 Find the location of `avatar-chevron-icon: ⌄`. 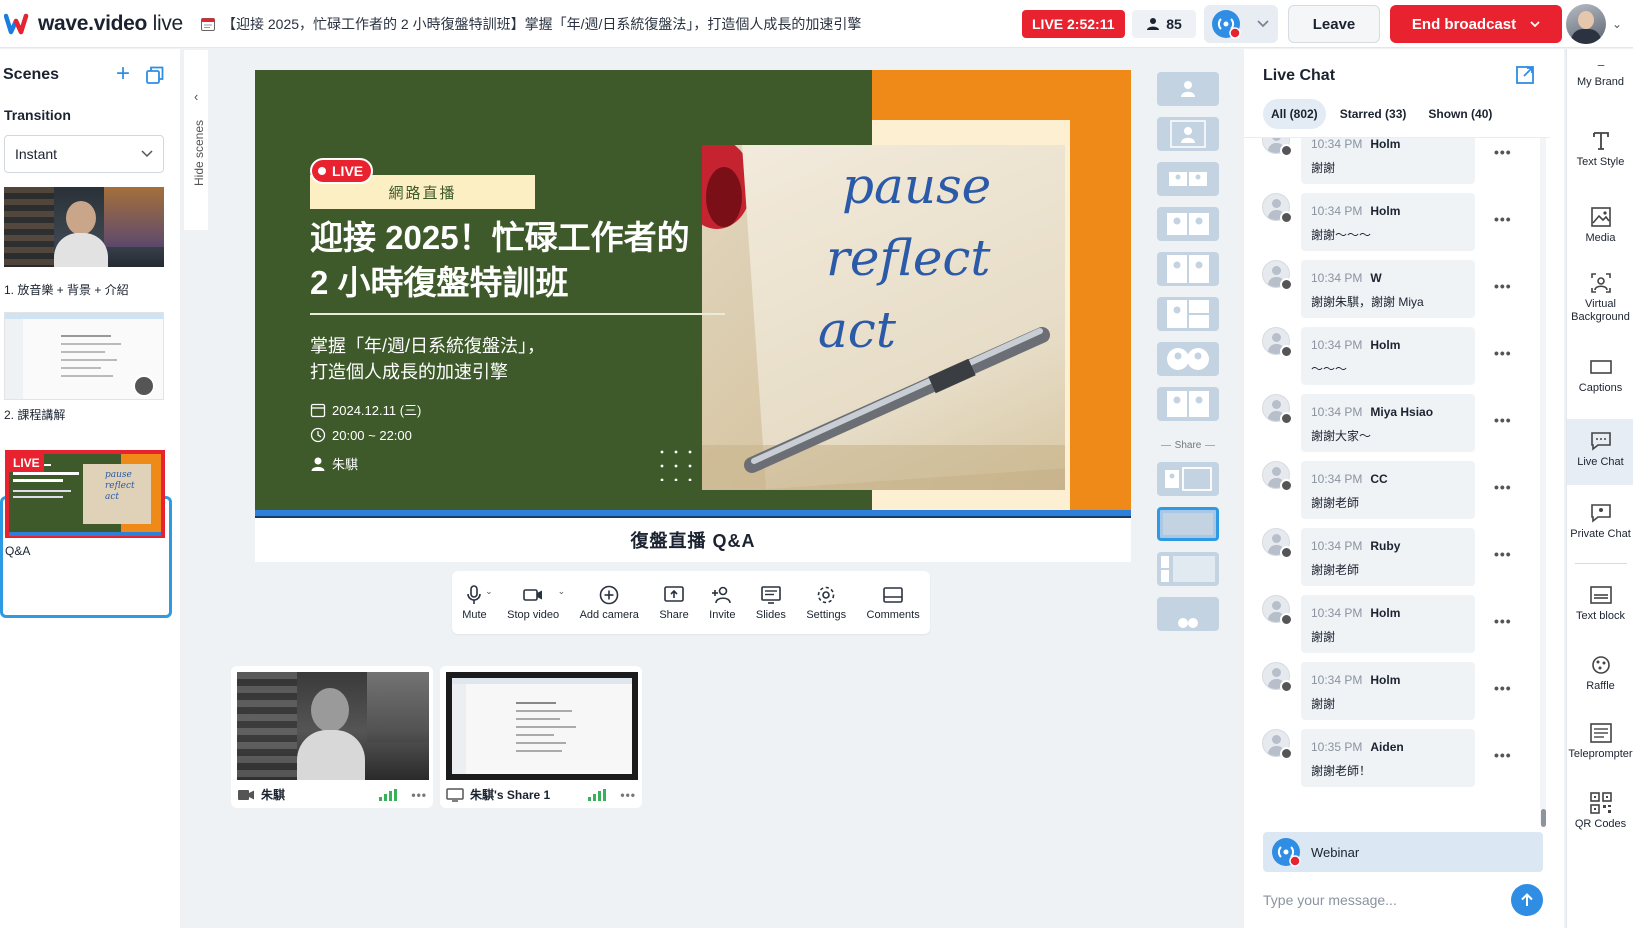

avatar-chevron-icon: ⌄ is located at coordinates (1617, 24).